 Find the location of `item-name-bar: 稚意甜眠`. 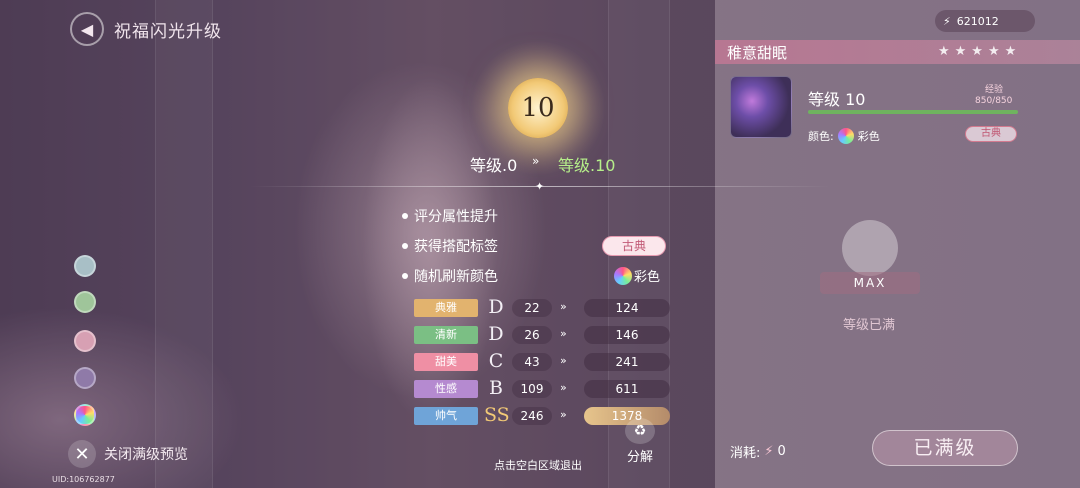

item-name-bar: 稚意甜眠 is located at coordinates (897, 52).